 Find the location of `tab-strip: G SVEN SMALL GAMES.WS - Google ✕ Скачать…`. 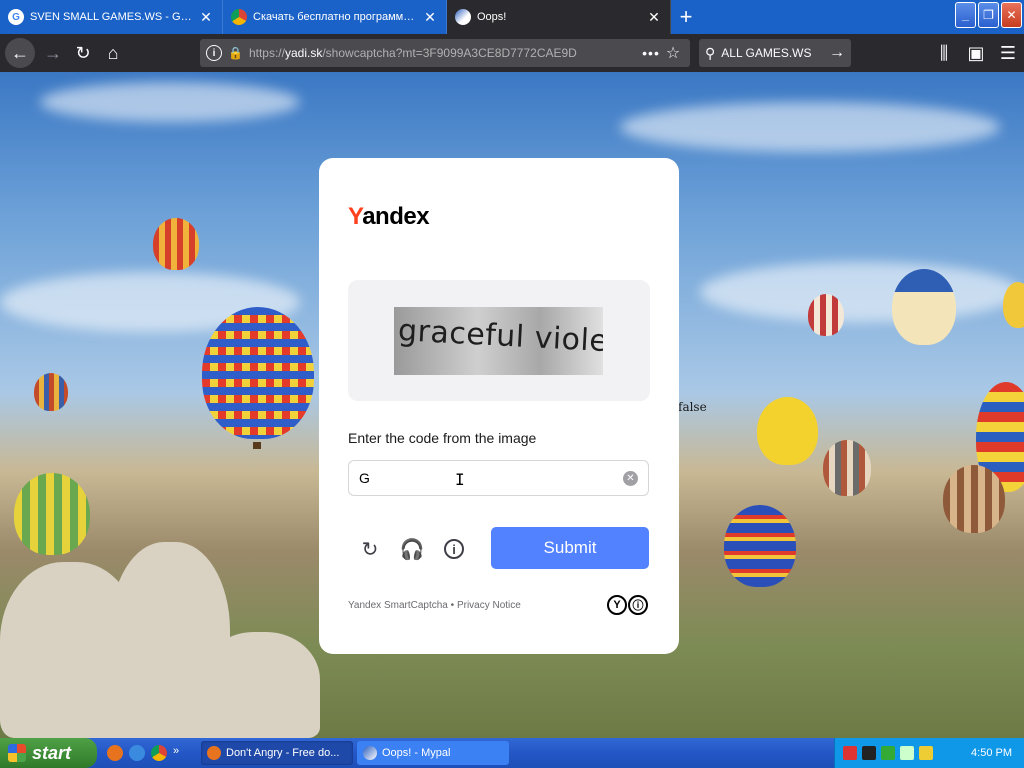

tab-strip: G SVEN SMALL GAMES.WS - Google ✕ Скачать… is located at coordinates (512, 17).